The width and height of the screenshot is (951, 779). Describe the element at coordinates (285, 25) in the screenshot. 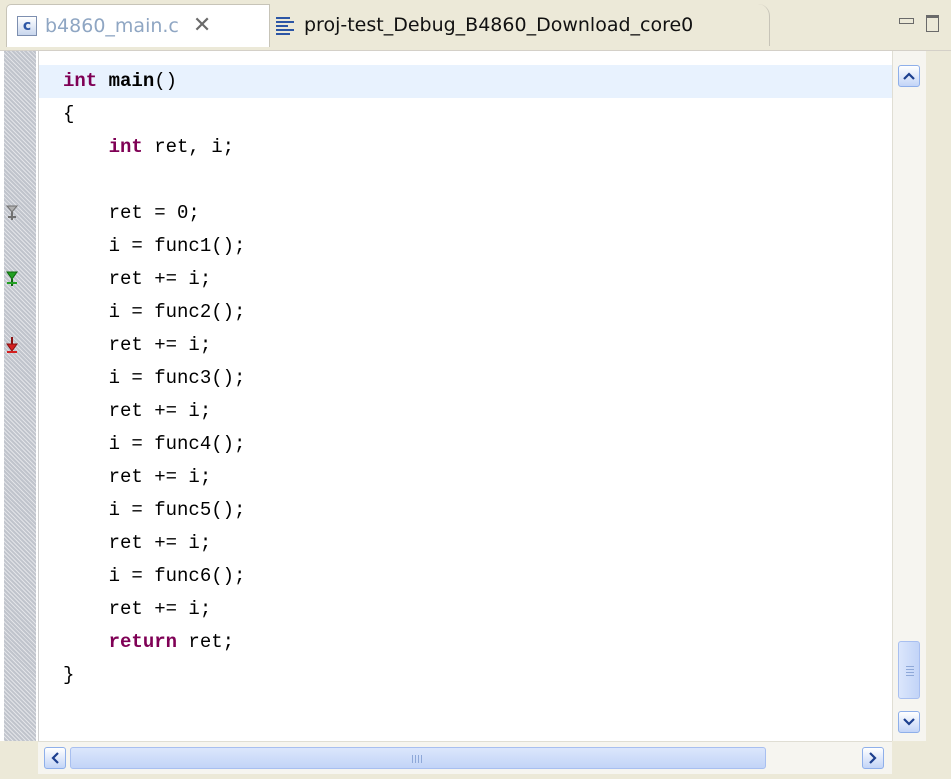

I see `disassembly-lines-icon` at that location.